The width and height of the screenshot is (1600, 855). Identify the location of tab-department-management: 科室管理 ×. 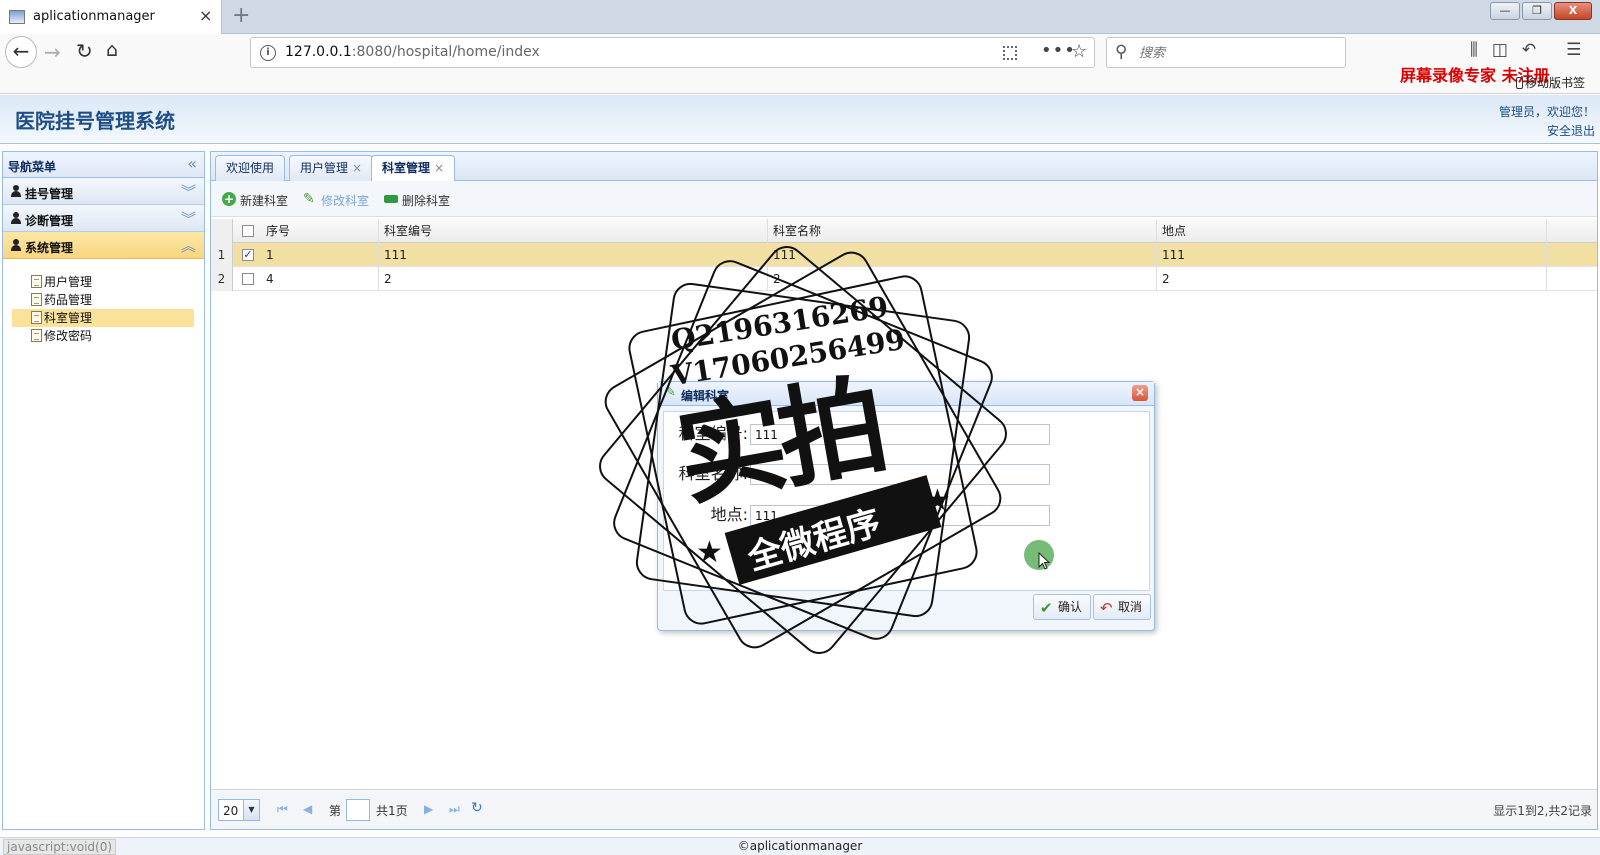
(413, 168).